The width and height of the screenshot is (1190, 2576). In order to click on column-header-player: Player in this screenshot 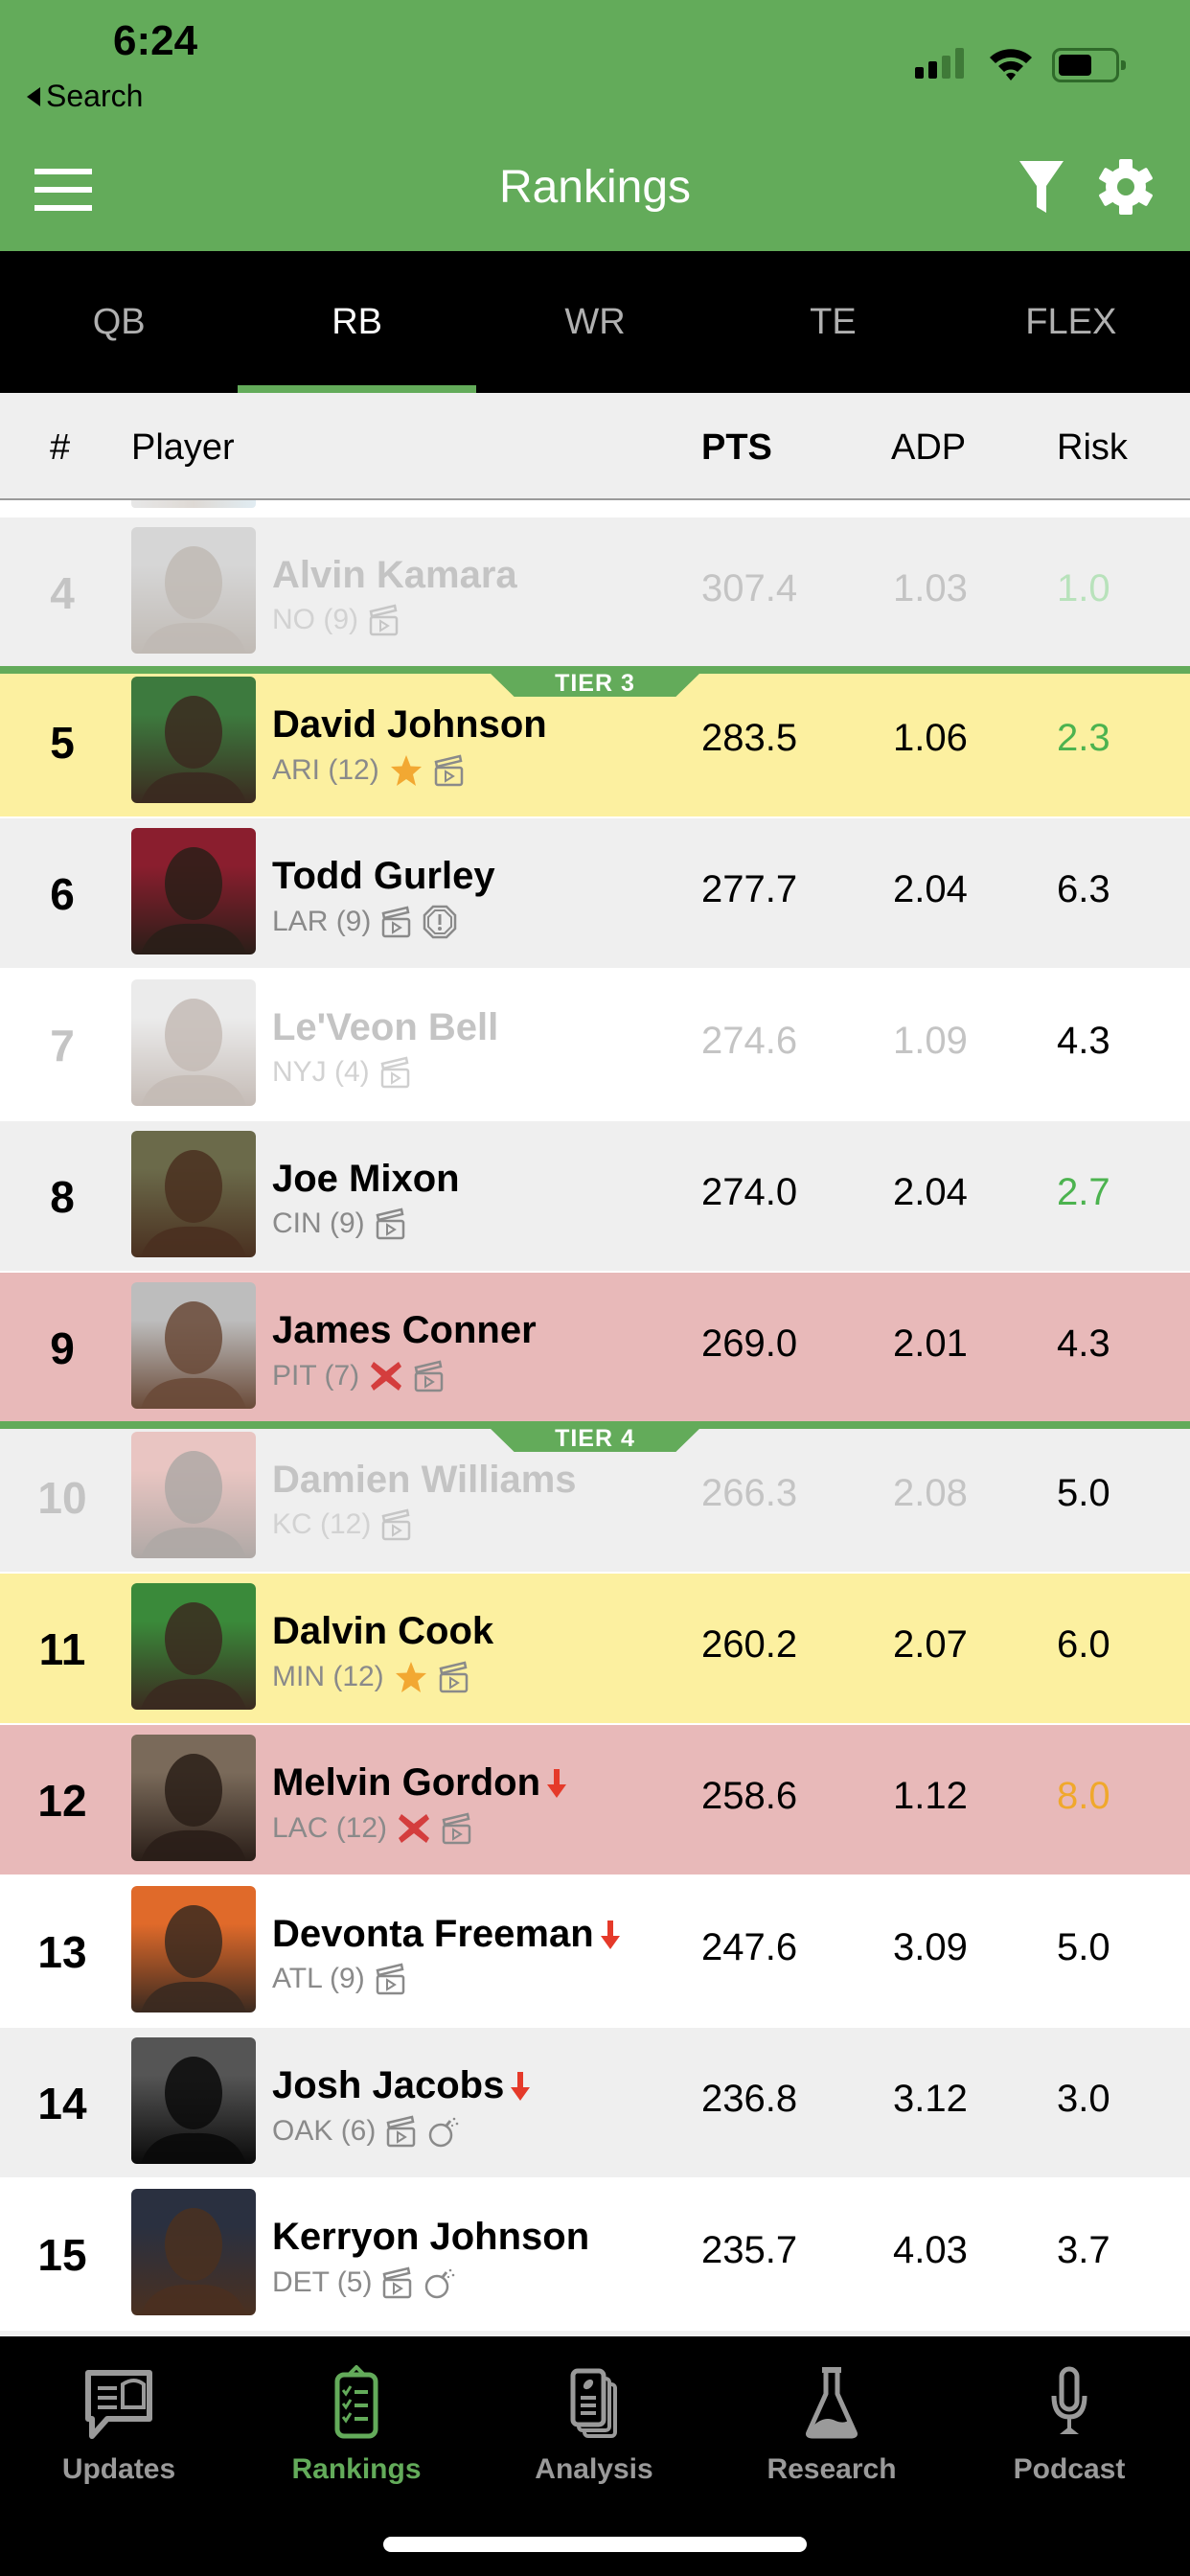, I will do `click(183, 448)`.